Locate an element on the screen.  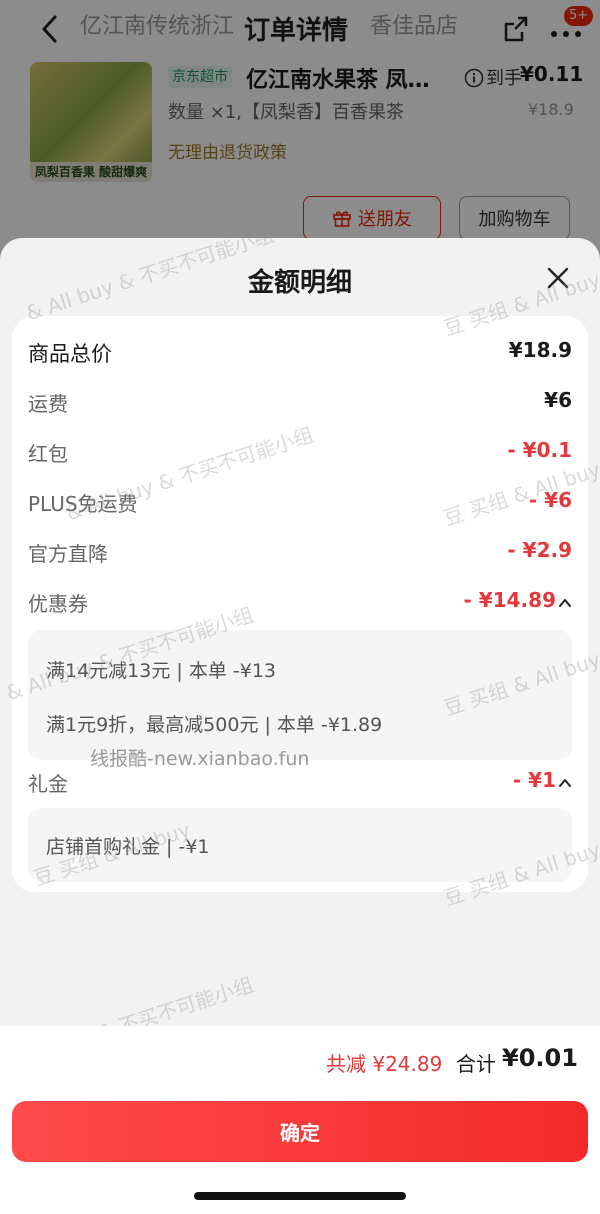
source-watermark: 线报酷-new.xianbao.fun is located at coordinates (200, 759).